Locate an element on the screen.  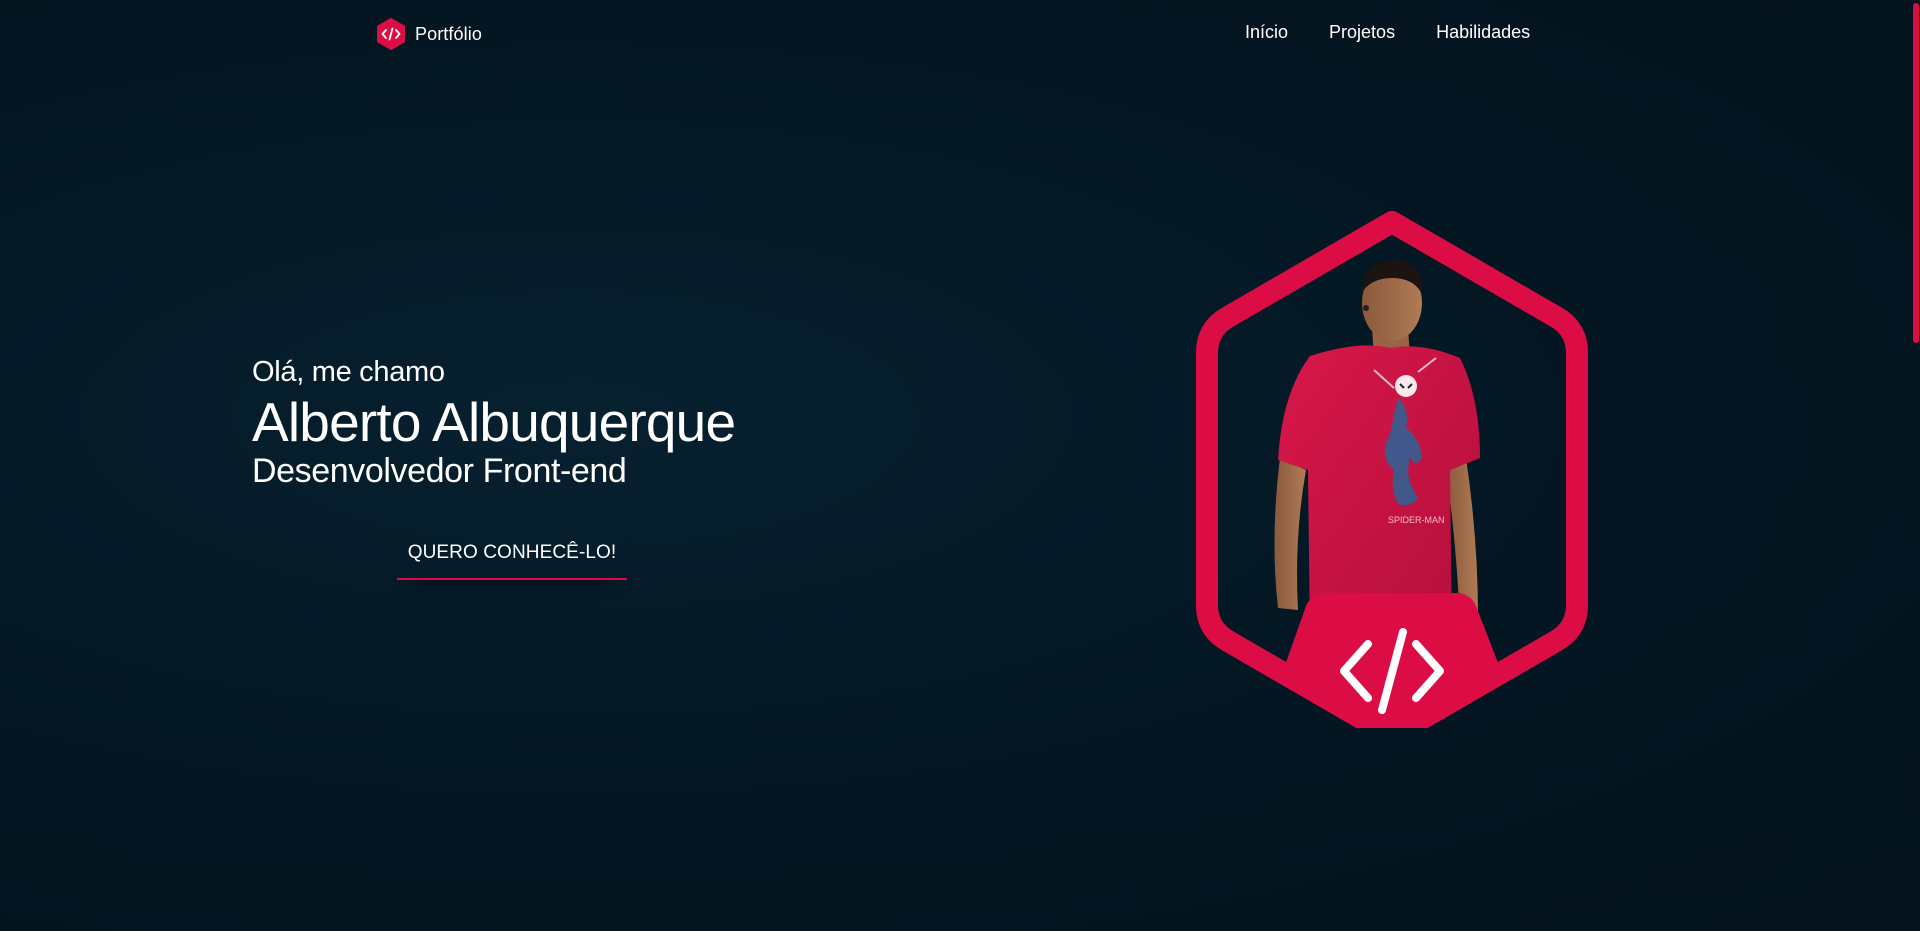
person-figure: SPIDER-MAN is located at coordinates (1377, 449).